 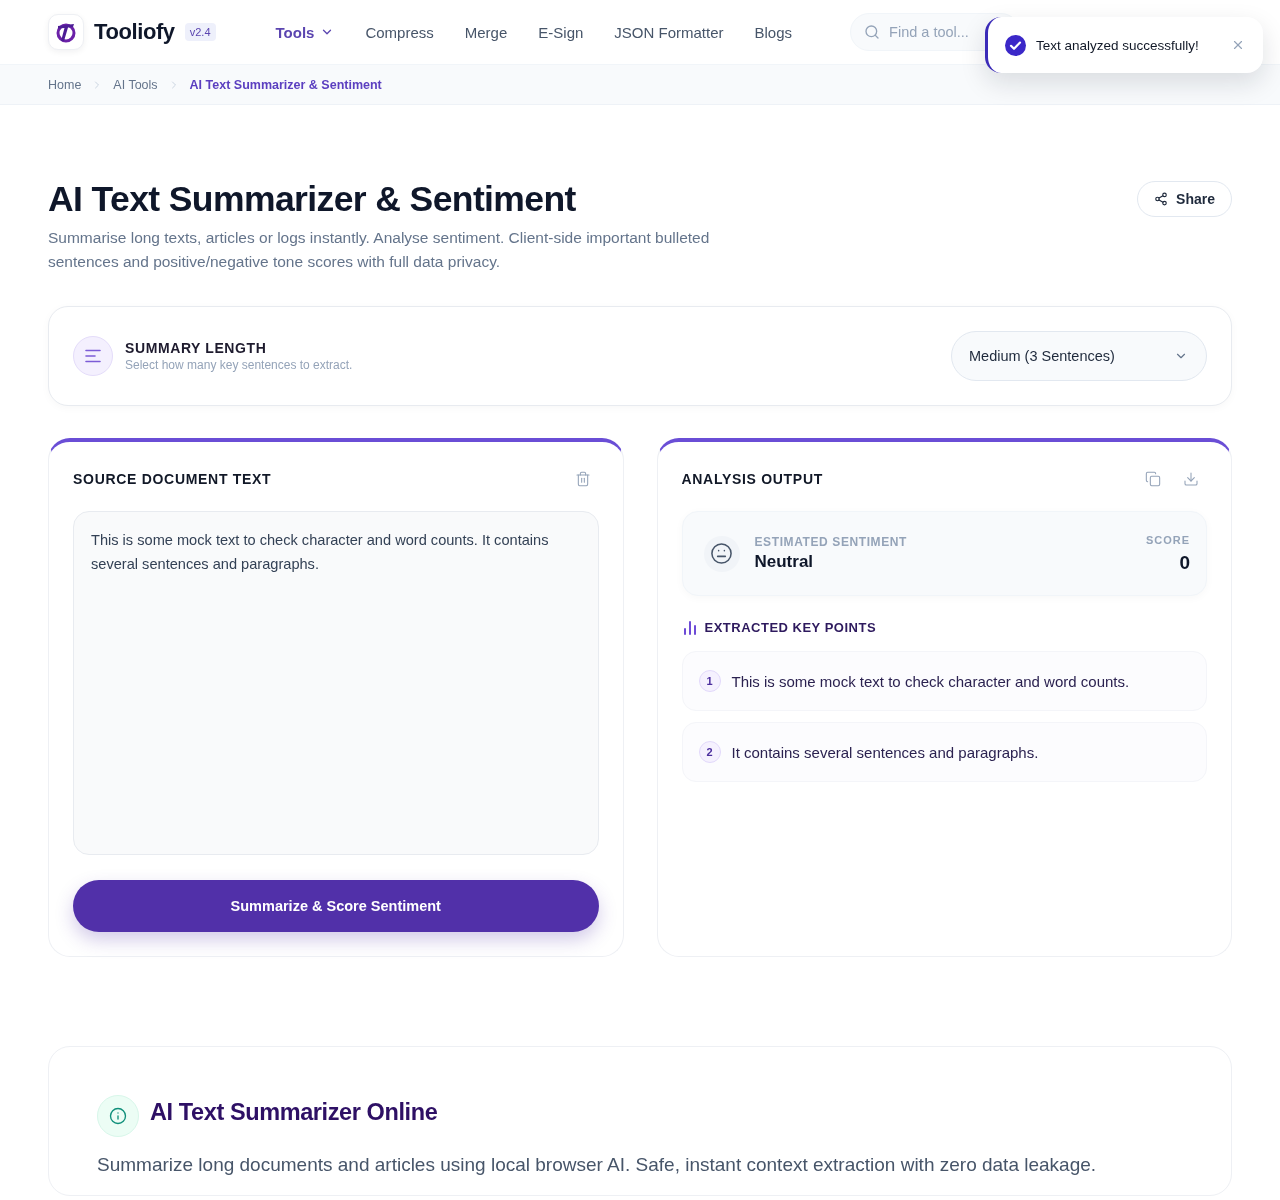 What do you see at coordinates (1167, 539) in the screenshot?
I see `score-label: SCORE` at bounding box center [1167, 539].